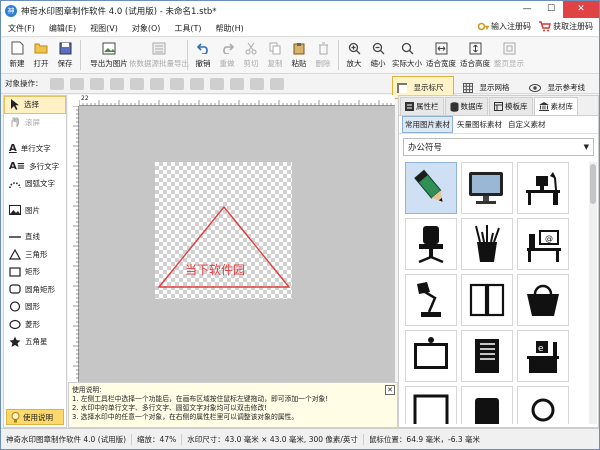  What do you see at coordinates (354, 55) in the screenshot?
I see `zoom-in-button: 放大` at bounding box center [354, 55].